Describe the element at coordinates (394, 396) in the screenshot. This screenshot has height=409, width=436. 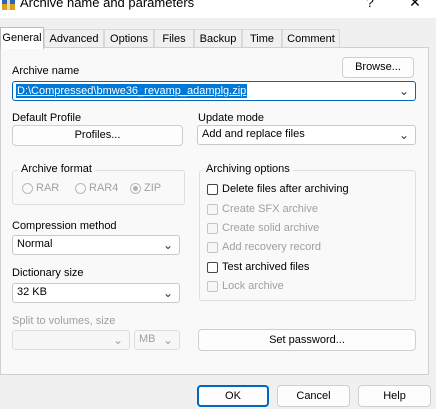
I see `help-button: Help` at that location.